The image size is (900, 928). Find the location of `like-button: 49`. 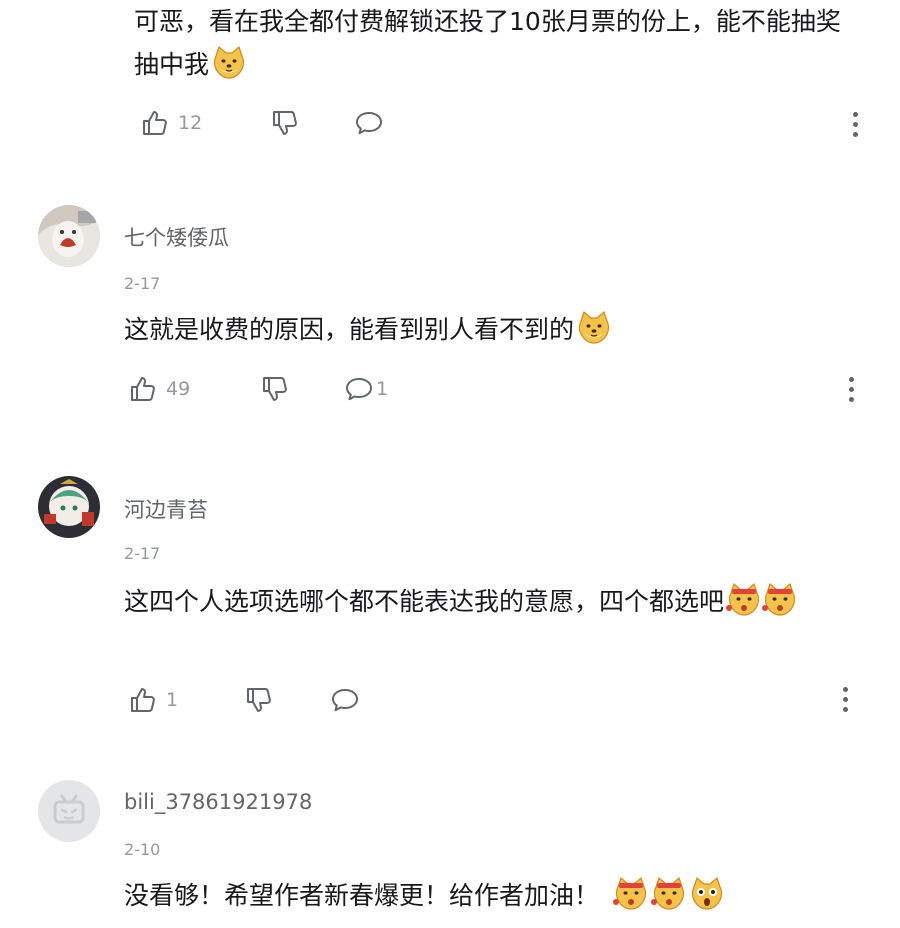

like-button: 49 is located at coordinates (159, 389).